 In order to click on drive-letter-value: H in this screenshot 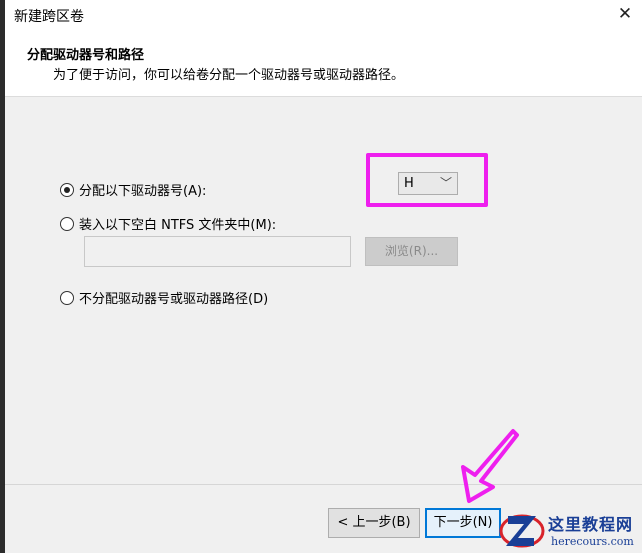, I will do `click(409, 183)`.